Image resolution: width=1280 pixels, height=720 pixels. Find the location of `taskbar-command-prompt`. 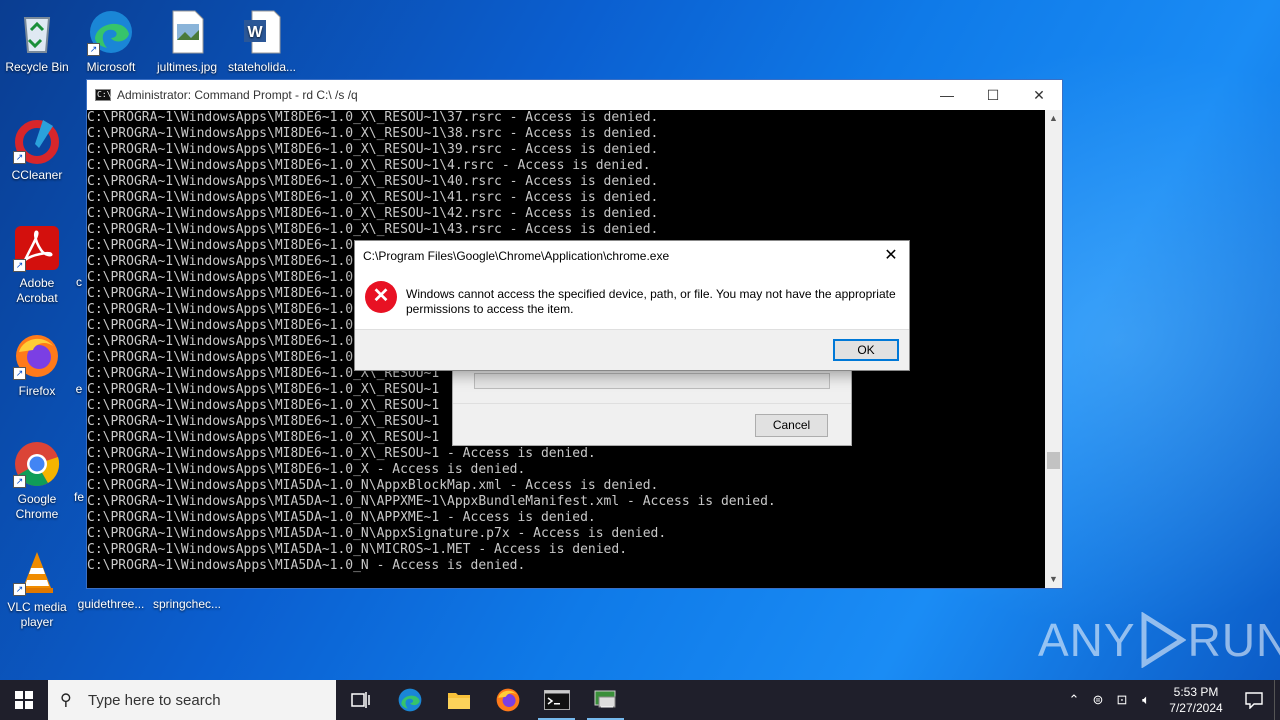

taskbar-command-prompt is located at coordinates (556, 700).